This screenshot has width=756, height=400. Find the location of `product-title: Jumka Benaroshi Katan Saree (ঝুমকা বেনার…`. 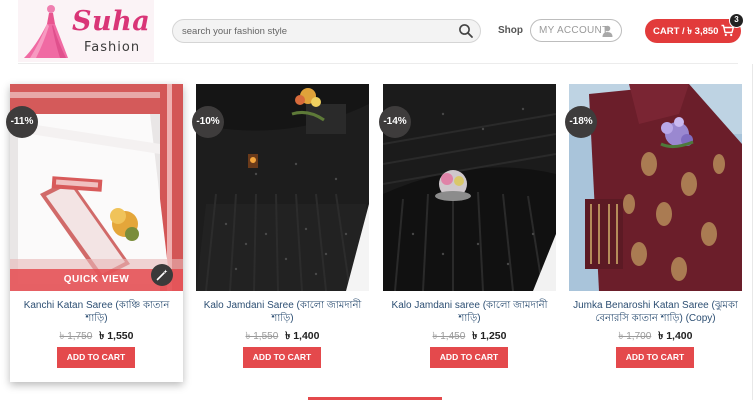

product-title: Jumka Benaroshi Katan Saree (ঝুমকা বেনার… is located at coordinates (655, 312).